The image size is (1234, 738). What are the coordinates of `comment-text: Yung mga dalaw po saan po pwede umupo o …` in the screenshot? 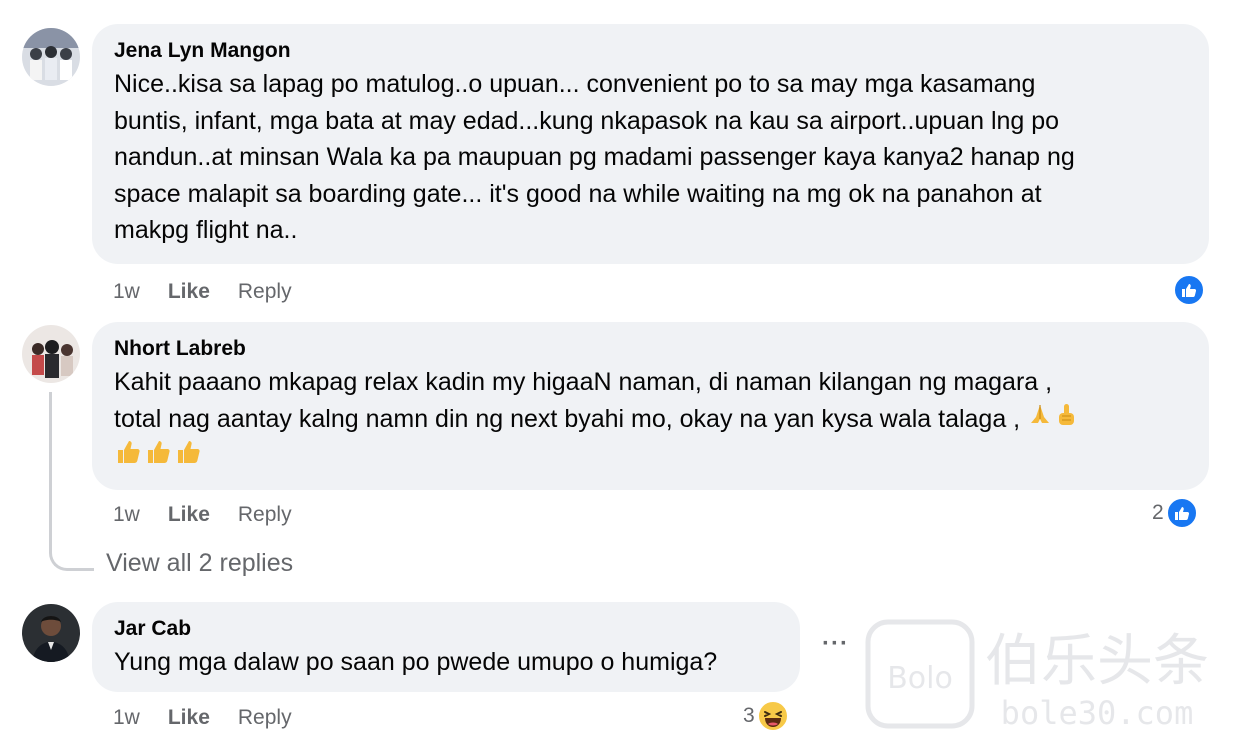 It's located at (416, 662).